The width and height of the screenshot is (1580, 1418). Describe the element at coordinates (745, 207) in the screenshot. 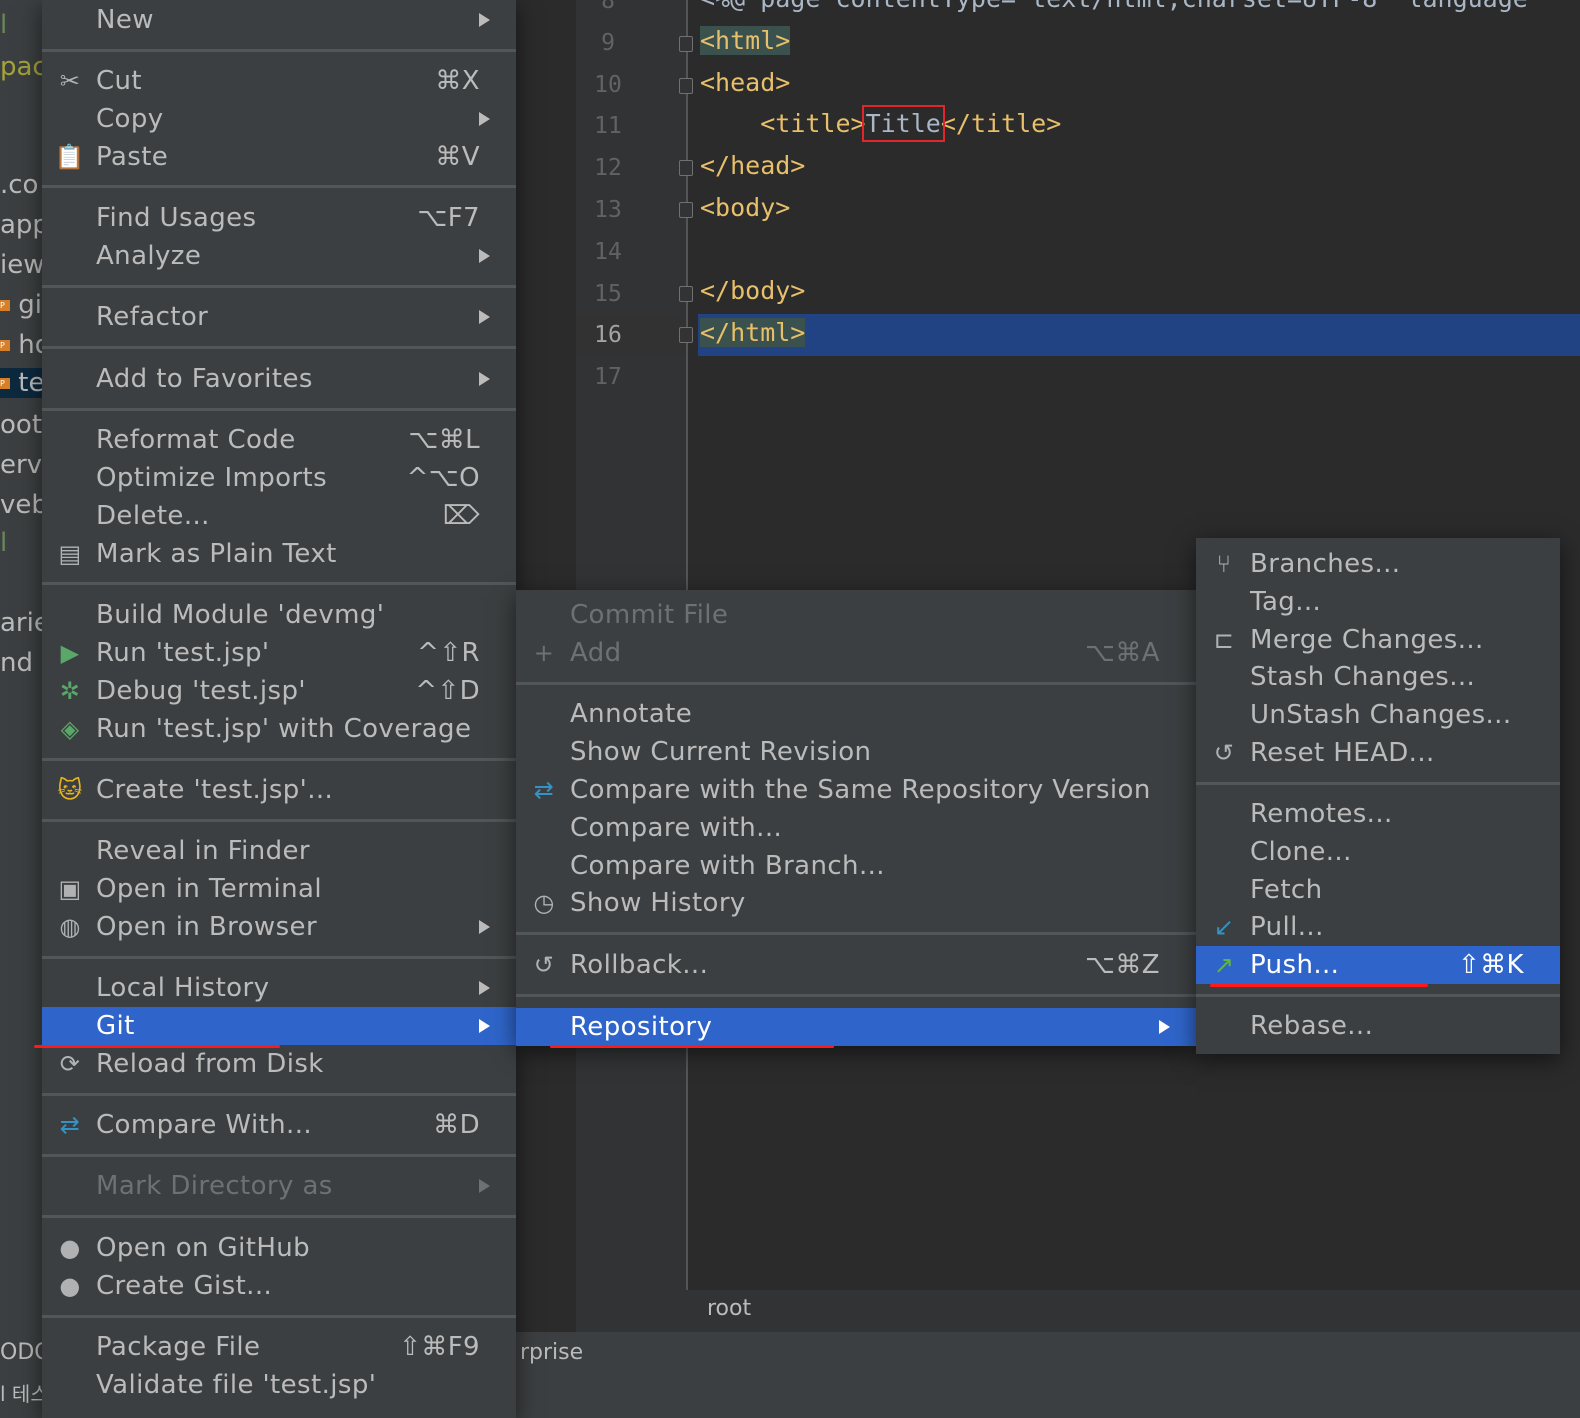

I see `code-line-13: <body>` at that location.